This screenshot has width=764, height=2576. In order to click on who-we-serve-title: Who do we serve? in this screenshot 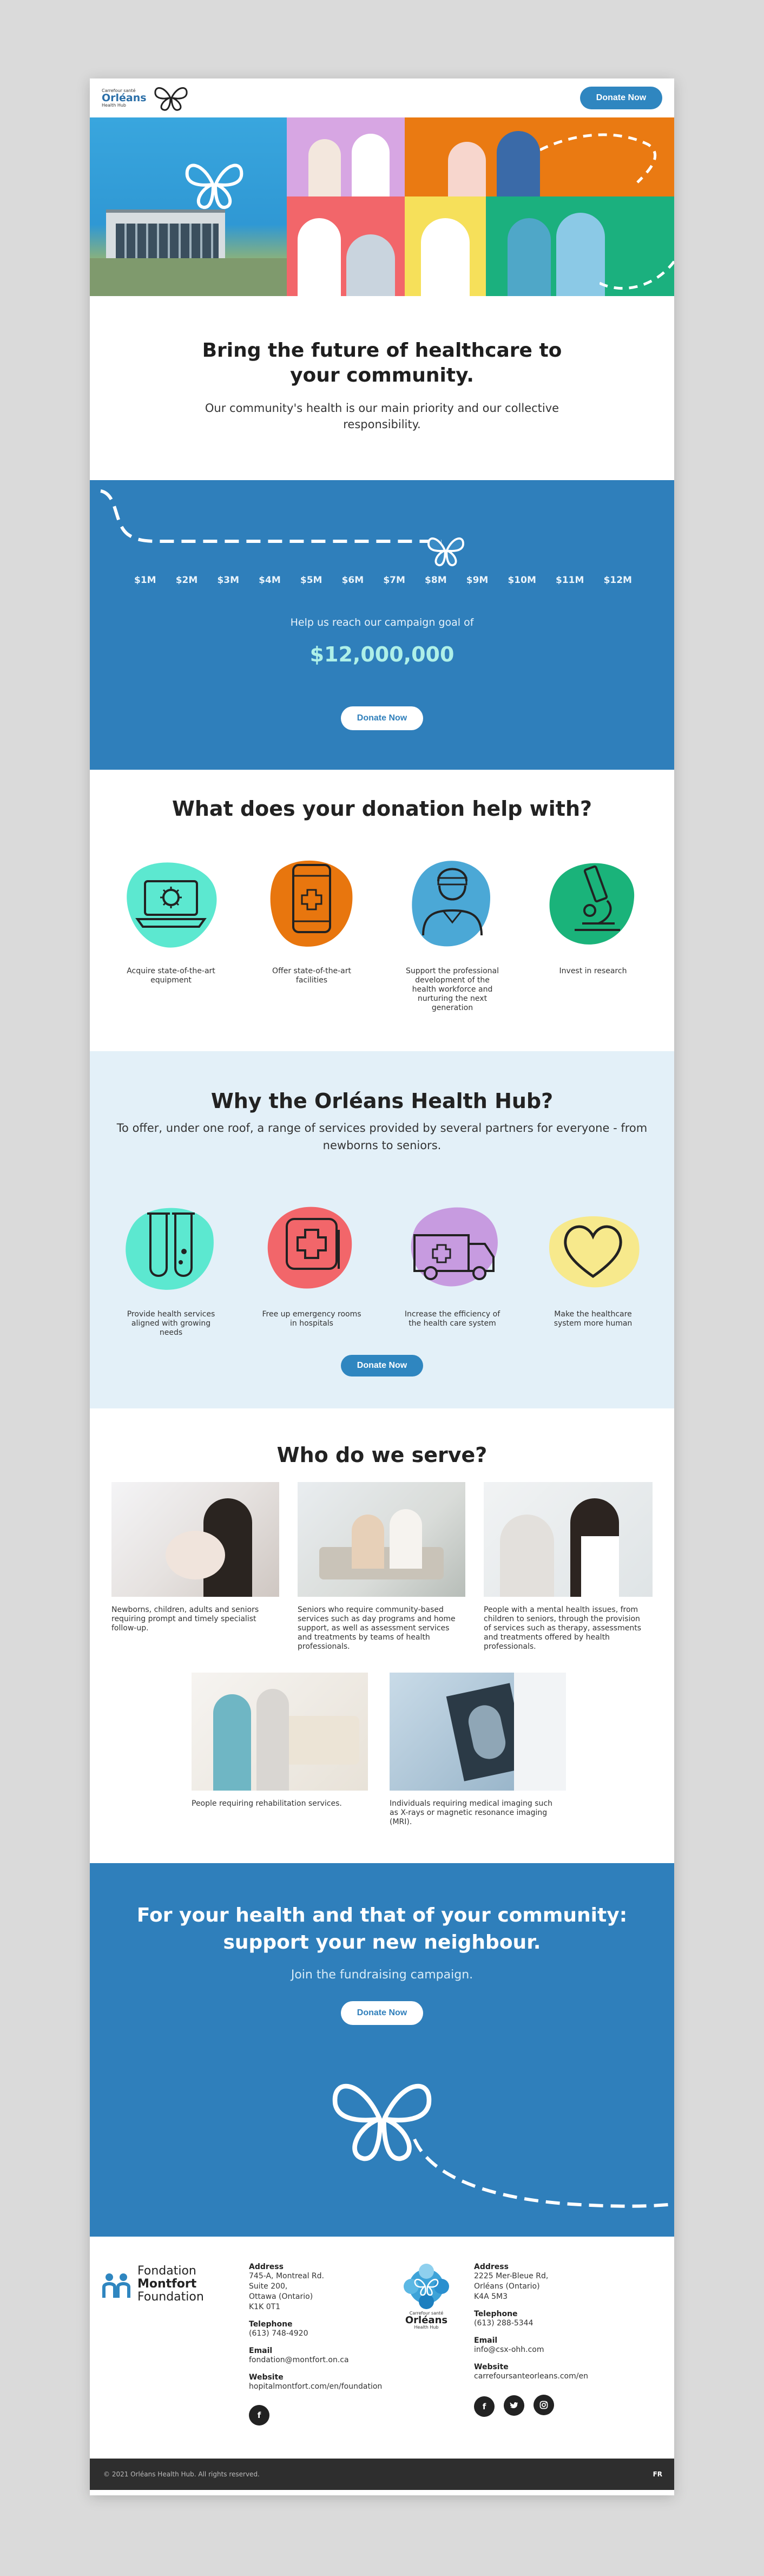, I will do `click(382, 1455)`.